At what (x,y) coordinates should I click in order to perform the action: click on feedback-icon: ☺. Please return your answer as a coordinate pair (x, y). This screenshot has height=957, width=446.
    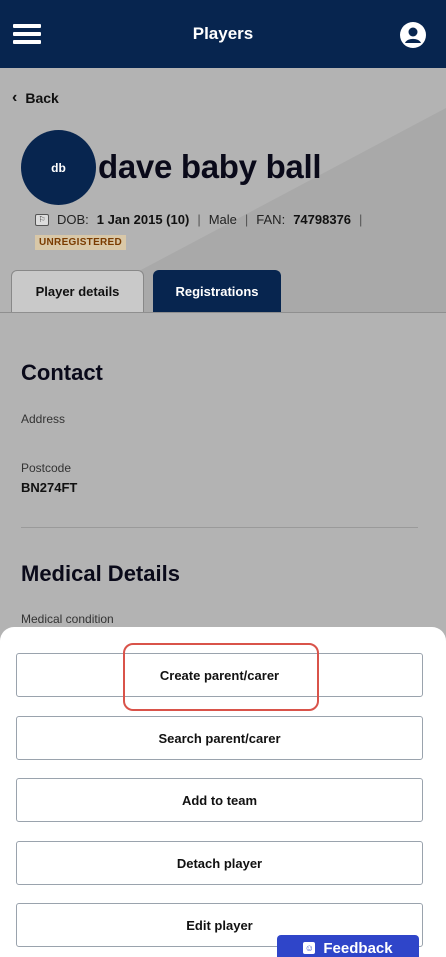
    Looking at the image, I should click on (309, 948).